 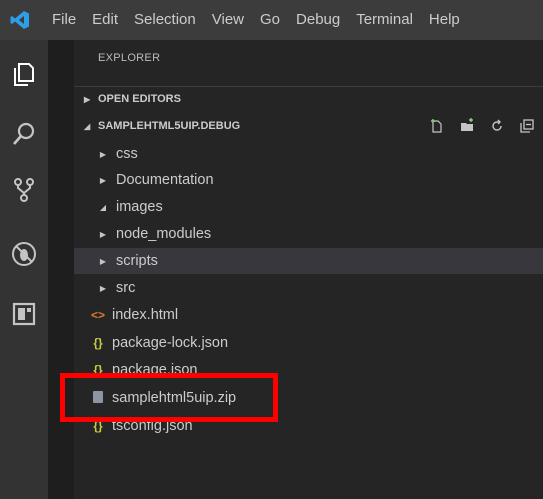 What do you see at coordinates (308, 261) in the screenshot?
I see `folder-scripts: ▶ scripts` at bounding box center [308, 261].